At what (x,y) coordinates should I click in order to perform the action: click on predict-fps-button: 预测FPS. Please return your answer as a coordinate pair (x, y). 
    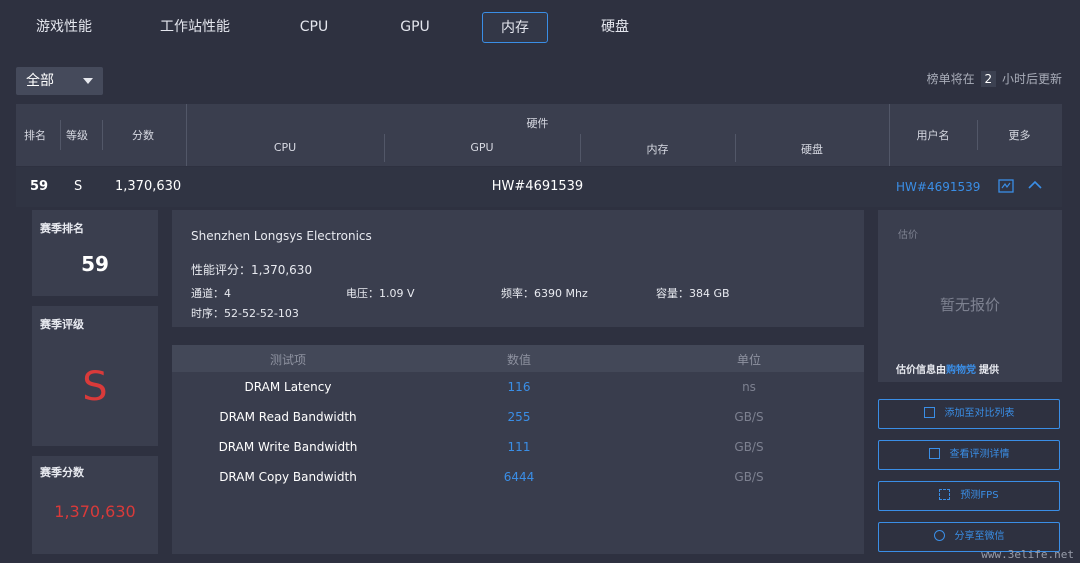
    Looking at the image, I should click on (969, 496).